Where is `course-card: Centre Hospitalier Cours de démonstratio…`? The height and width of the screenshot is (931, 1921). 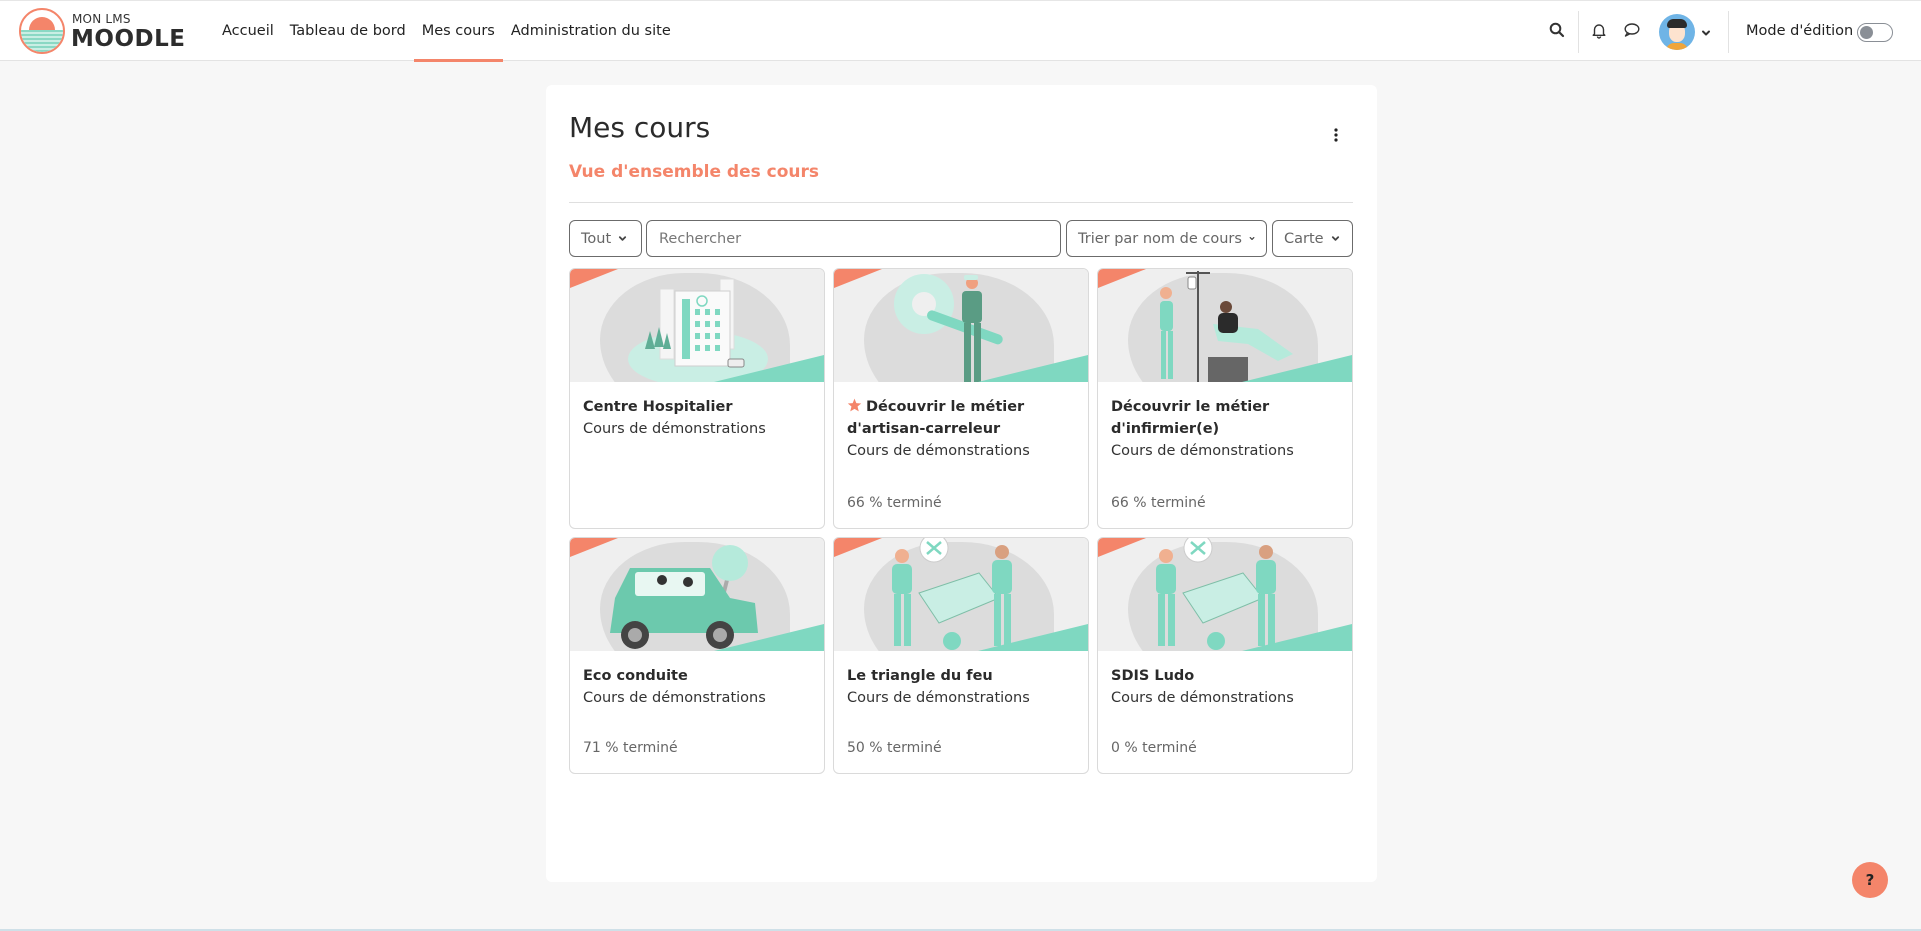 course-card: Centre Hospitalier Cours de démonstratio… is located at coordinates (697, 398).